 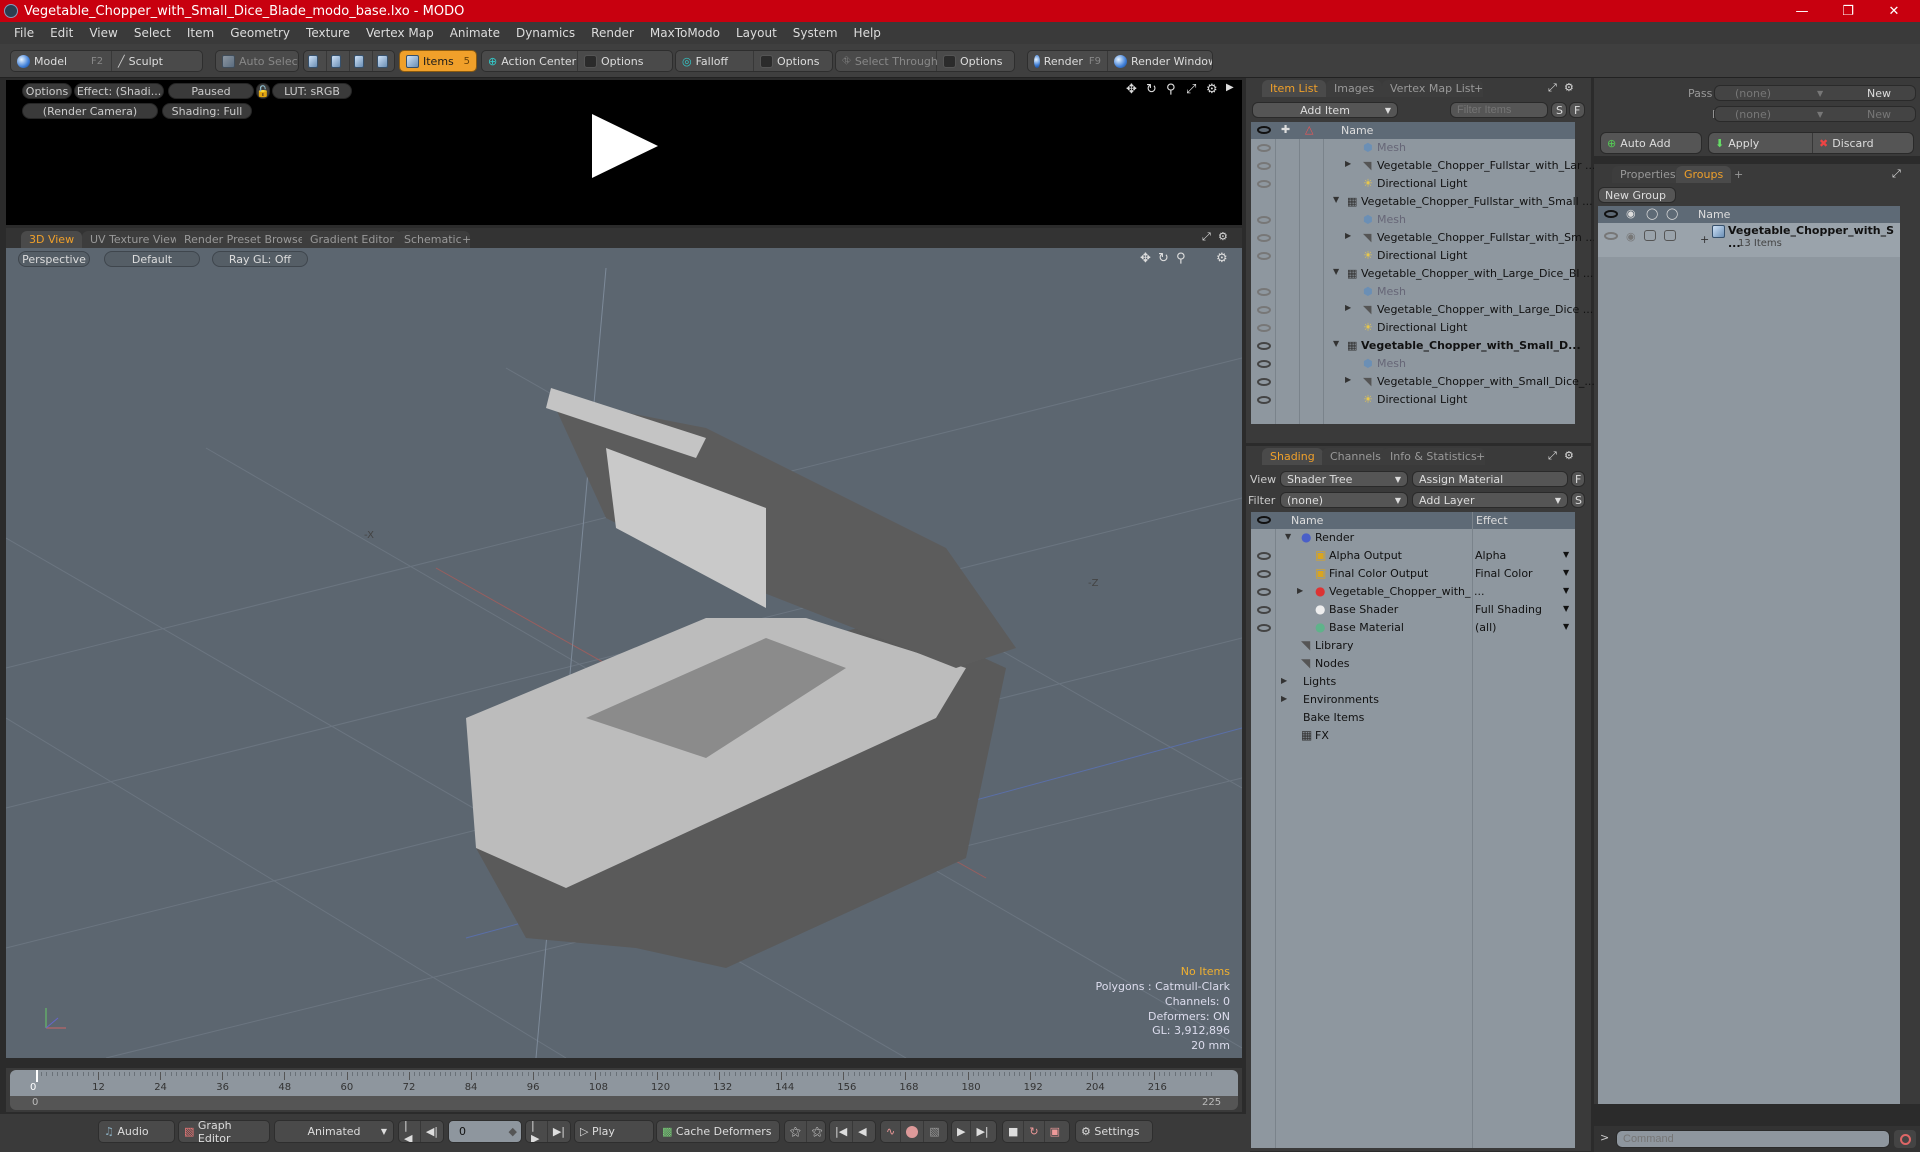 What do you see at coordinates (1578, 479) in the screenshot?
I see `shading-f-button: F` at bounding box center [1578, 479].